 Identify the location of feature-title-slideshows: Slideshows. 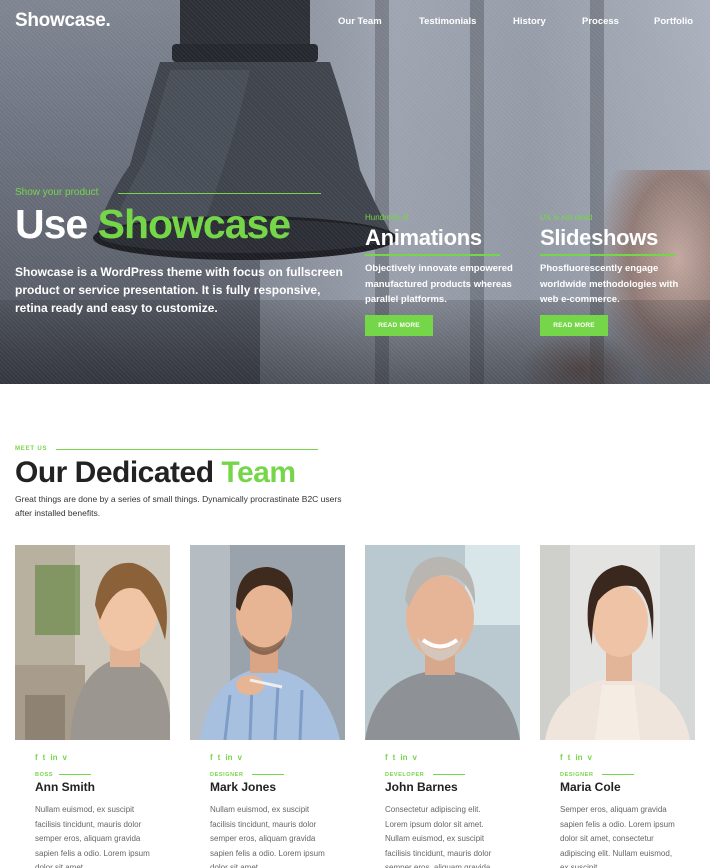
(599, 237).